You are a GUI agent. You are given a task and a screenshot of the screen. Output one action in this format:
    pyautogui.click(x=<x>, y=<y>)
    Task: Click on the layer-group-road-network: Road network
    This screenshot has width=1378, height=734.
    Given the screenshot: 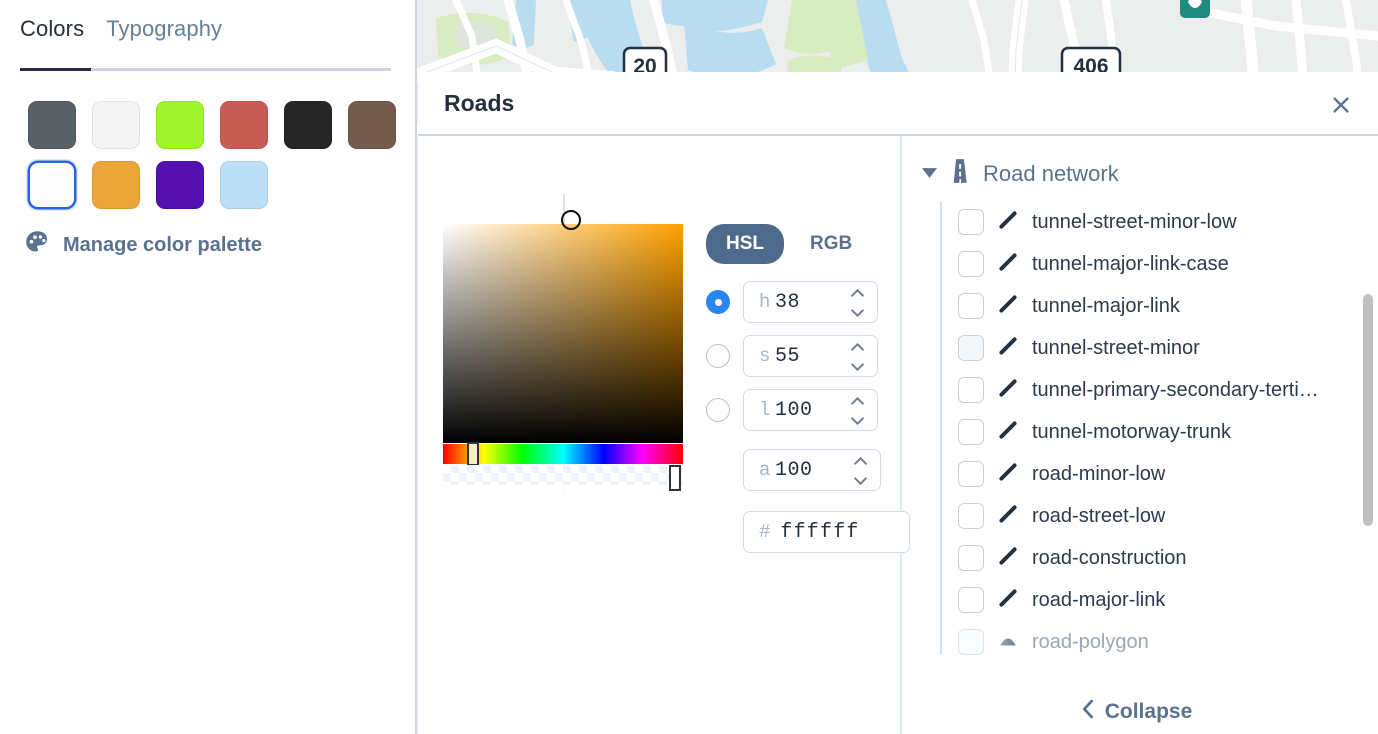 What is the action you would take?
    pyautogui.click(x=1140, y=168)
    